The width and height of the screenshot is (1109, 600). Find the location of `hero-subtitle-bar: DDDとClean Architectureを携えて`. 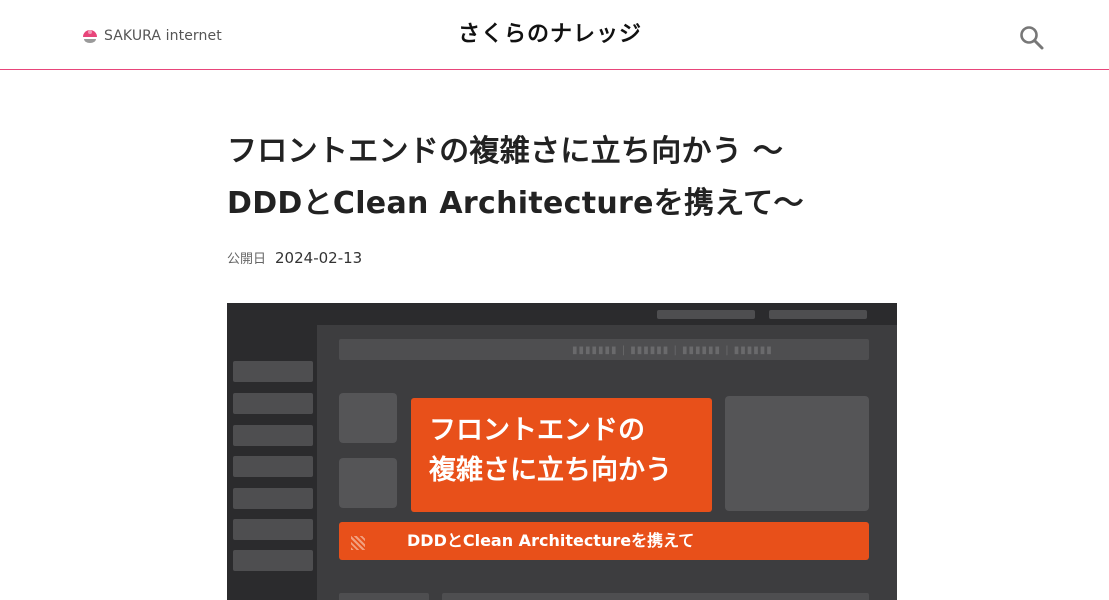

hero-subtitle-bar: DDDとClean Architectureを携えて is located at coordinates (604, 541).